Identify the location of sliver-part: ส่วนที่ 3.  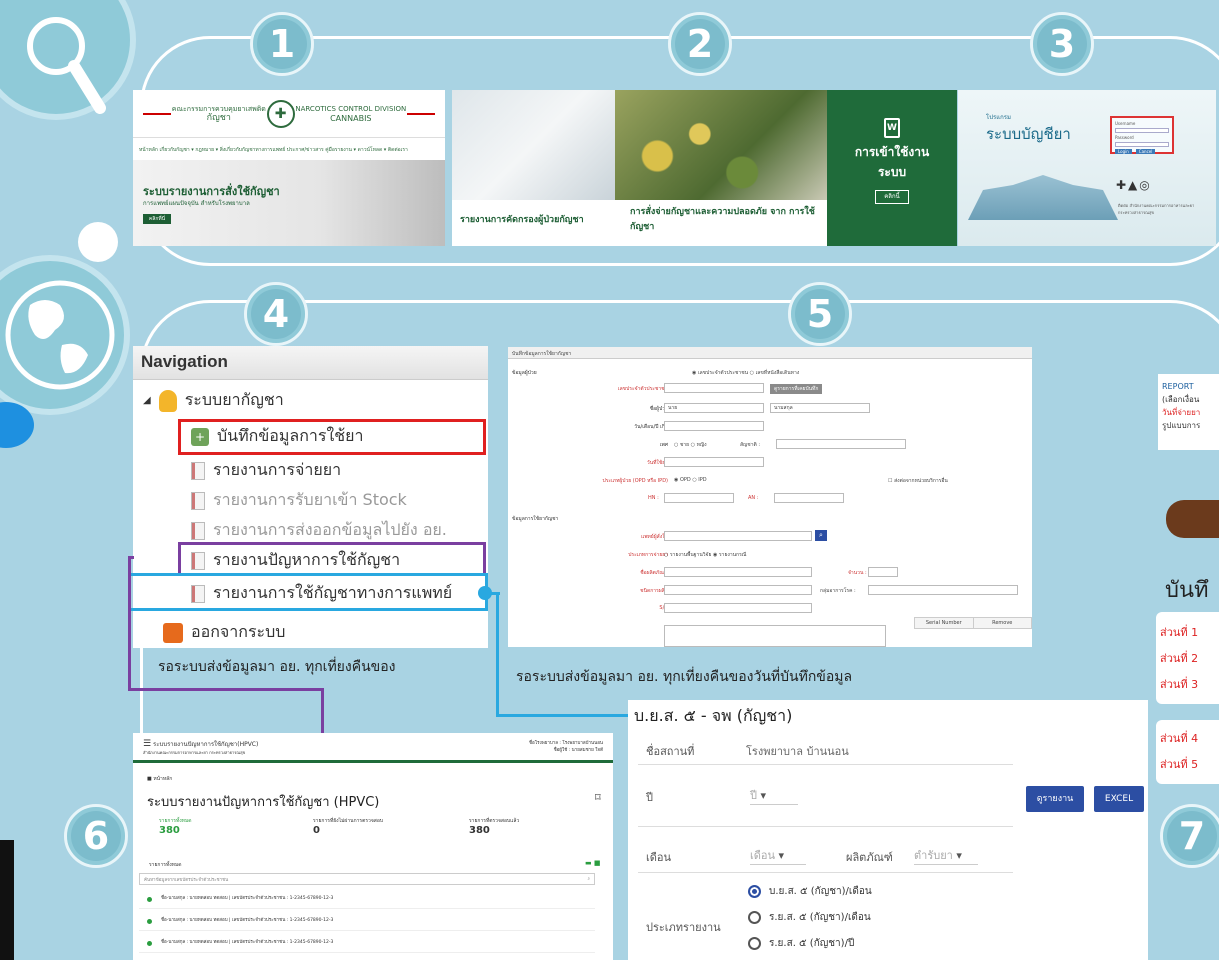
(1179, 684).